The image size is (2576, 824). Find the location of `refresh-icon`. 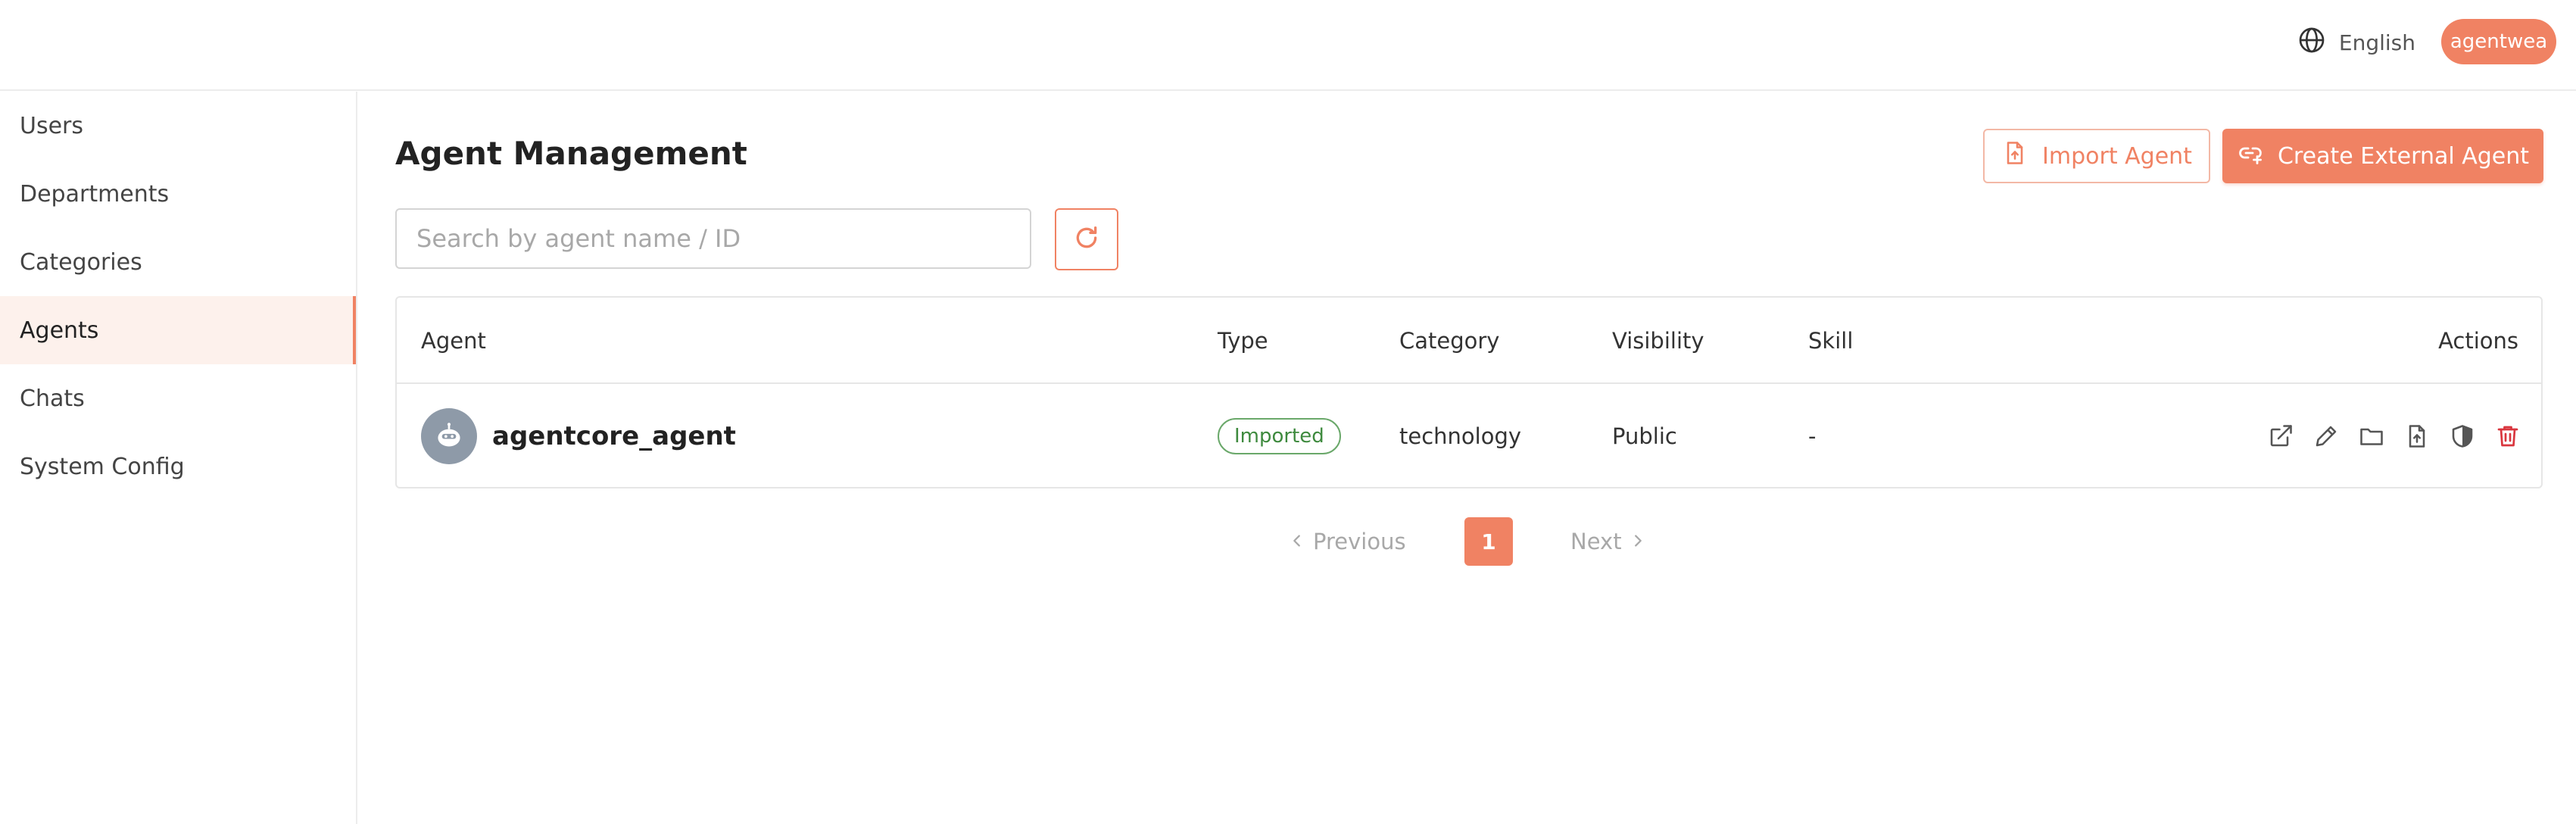

refresh-icon is located at coordinates (1086, 239).